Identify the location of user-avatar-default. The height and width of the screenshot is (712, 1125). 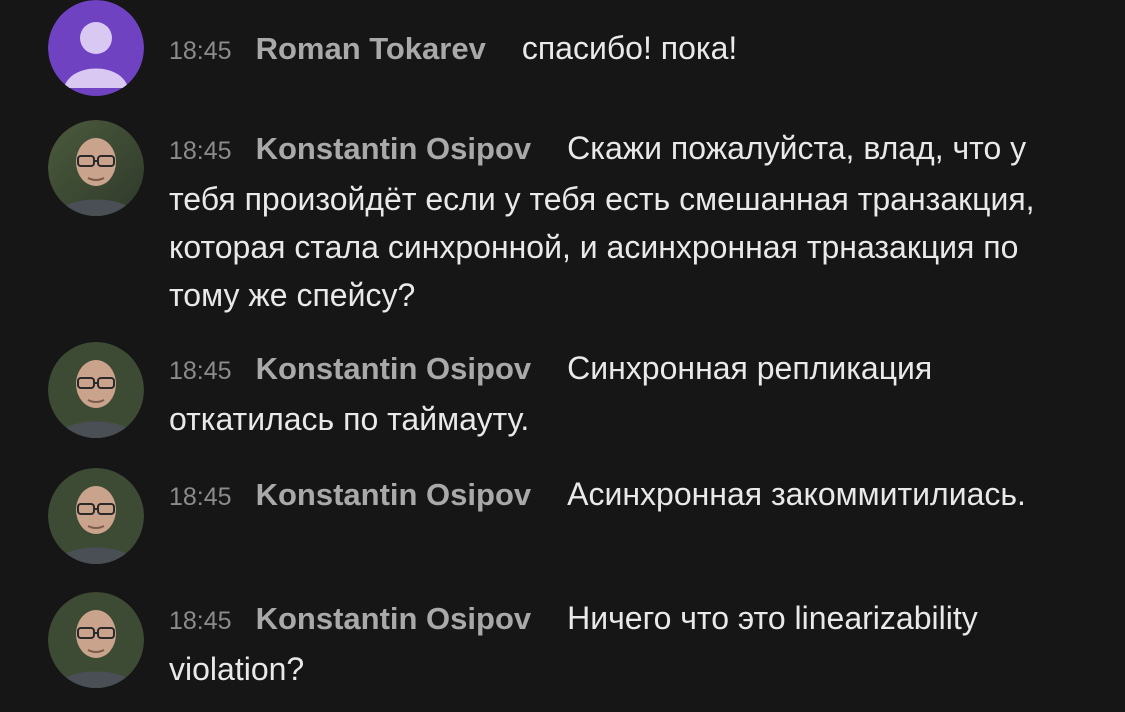
(96, 48).